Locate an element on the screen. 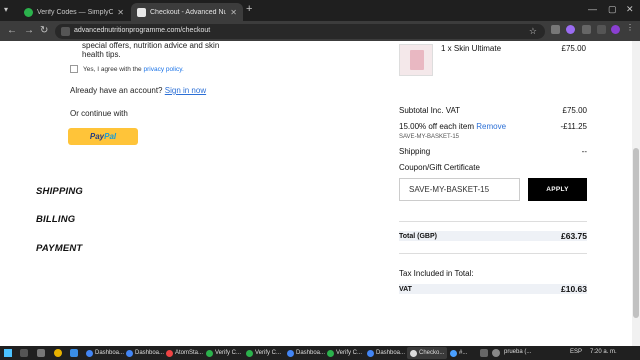  account-prompt-text: Already have an account? is located at coordinates (116, 90).